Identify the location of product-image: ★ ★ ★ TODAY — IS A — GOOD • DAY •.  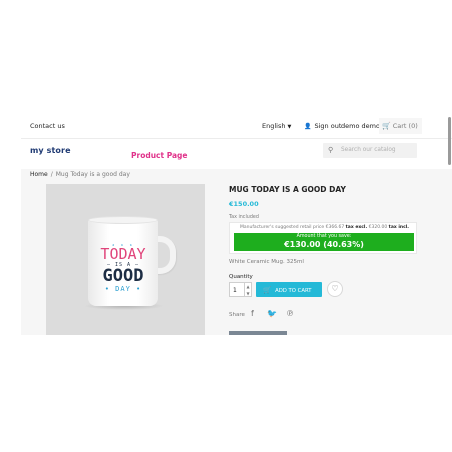
(125, 259).